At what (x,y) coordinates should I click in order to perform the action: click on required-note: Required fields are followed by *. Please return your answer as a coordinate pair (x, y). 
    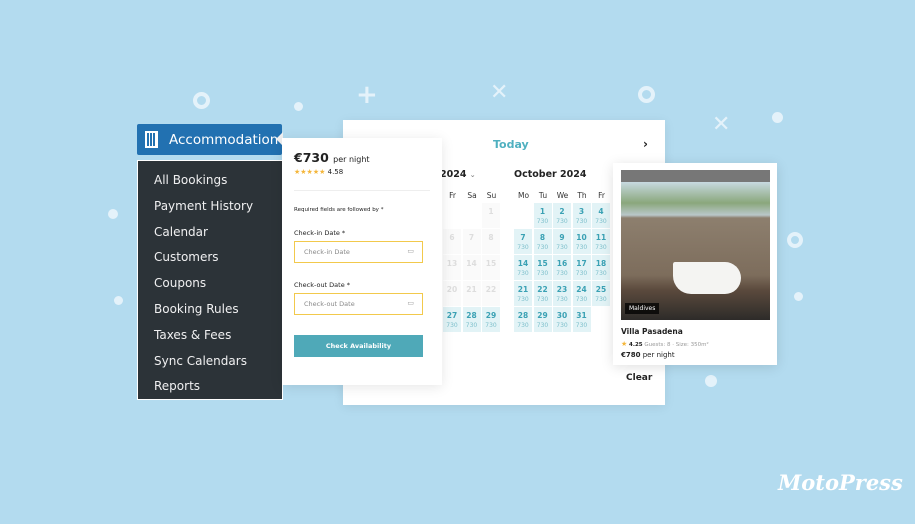
    Looking at the image, I should click on (339, 210).